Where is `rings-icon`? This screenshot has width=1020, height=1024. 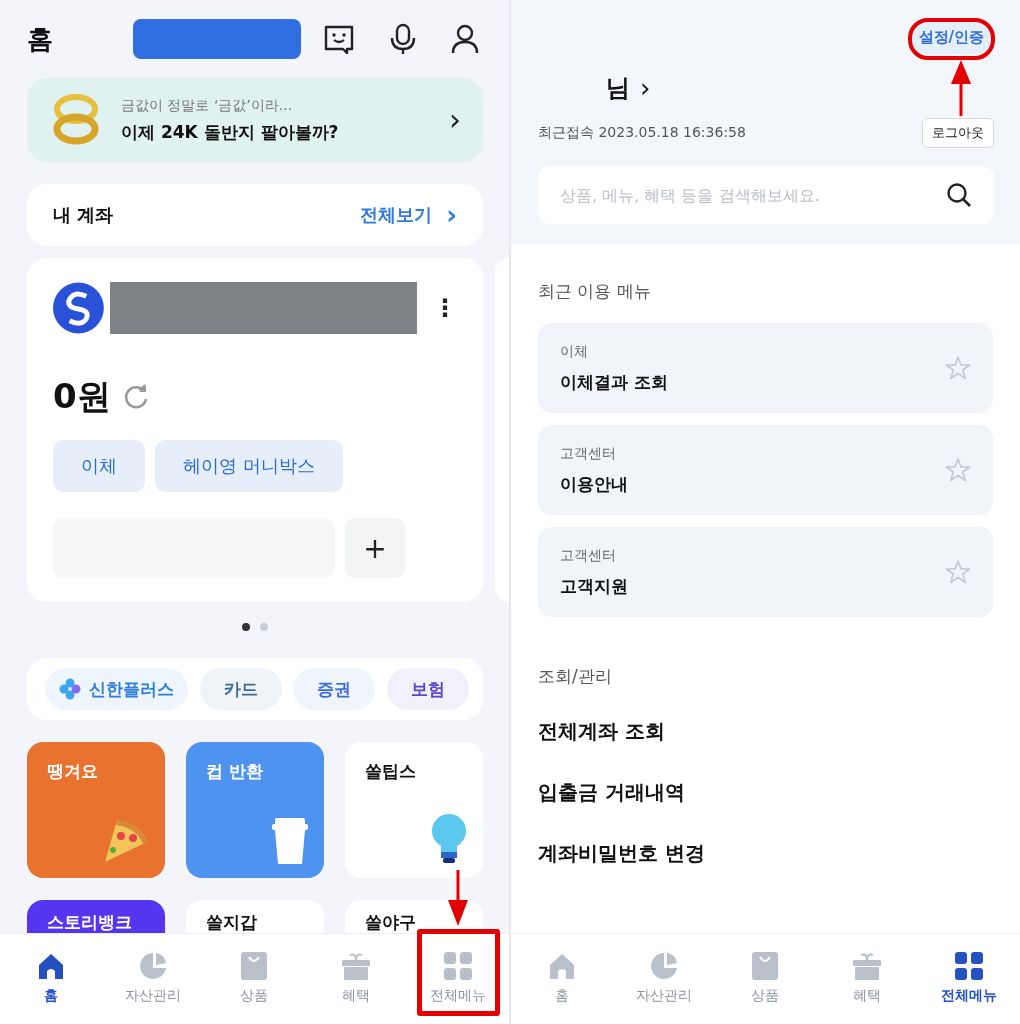 rings-icon is located at coordinates (76, 120).